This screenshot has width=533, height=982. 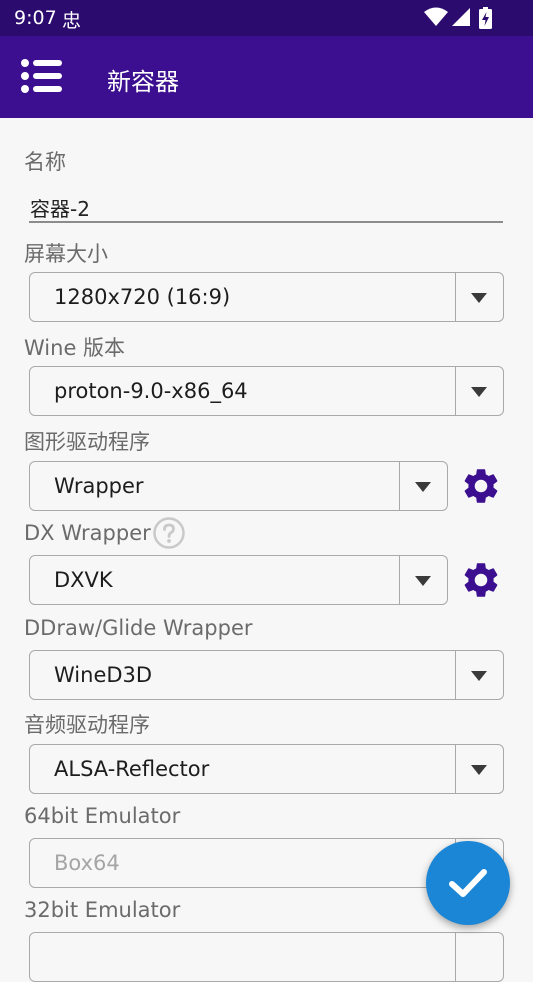 What do you see at coordinates (266, 769) in the screenshot?
I see `audio-driver-select: ALSA-Reflector` at bounding box center [266, 769].